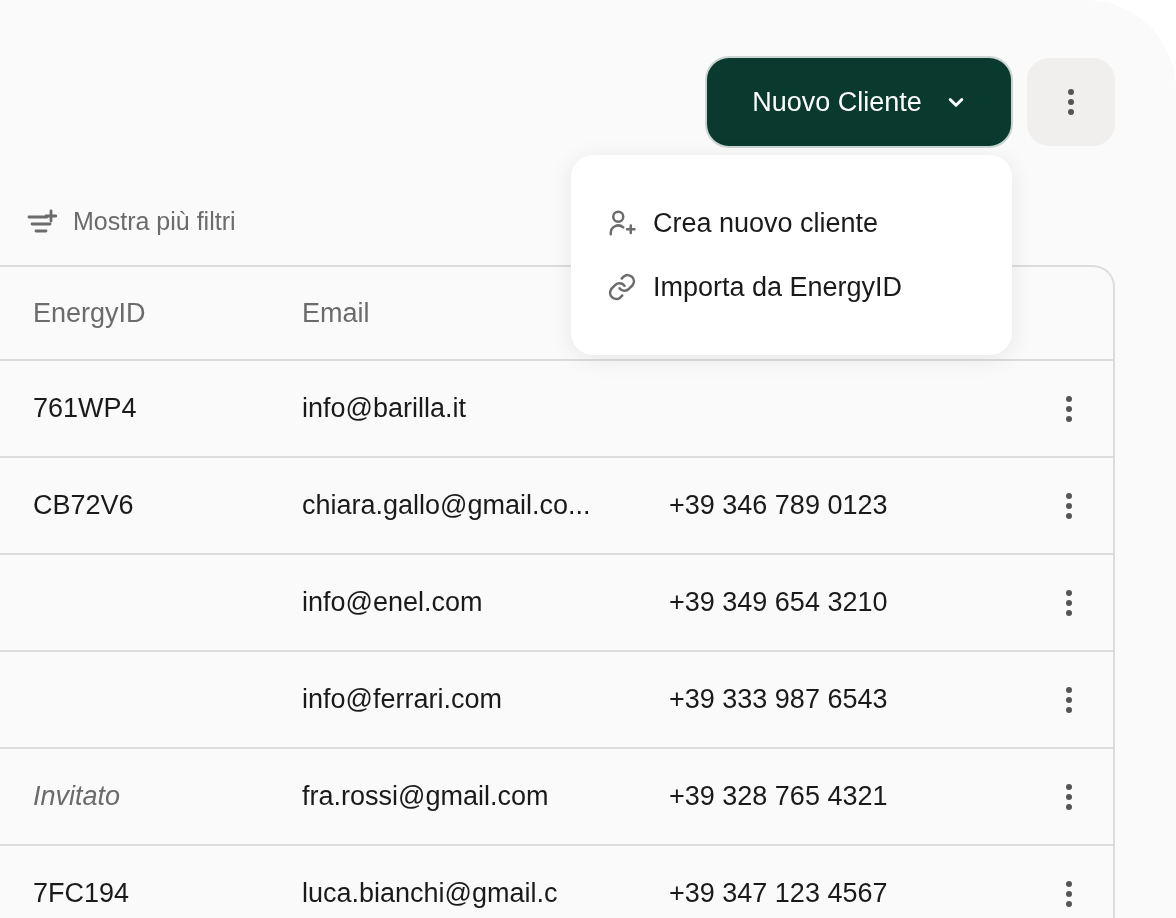  What do you see at coordinates (778, 602) in the screenshot?
I see `table-cell: +39 349 654 3210` at bounding box center [778, 602].